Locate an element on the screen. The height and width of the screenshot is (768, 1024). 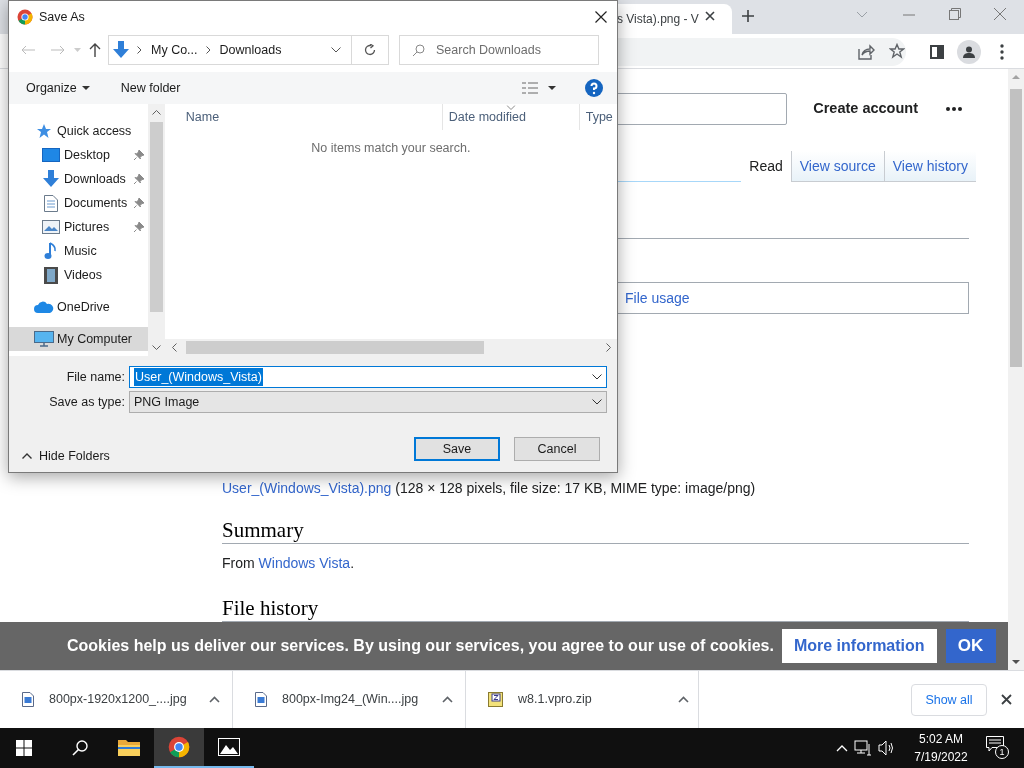
nav-item: Desktop is located at coordinates (78, 155).